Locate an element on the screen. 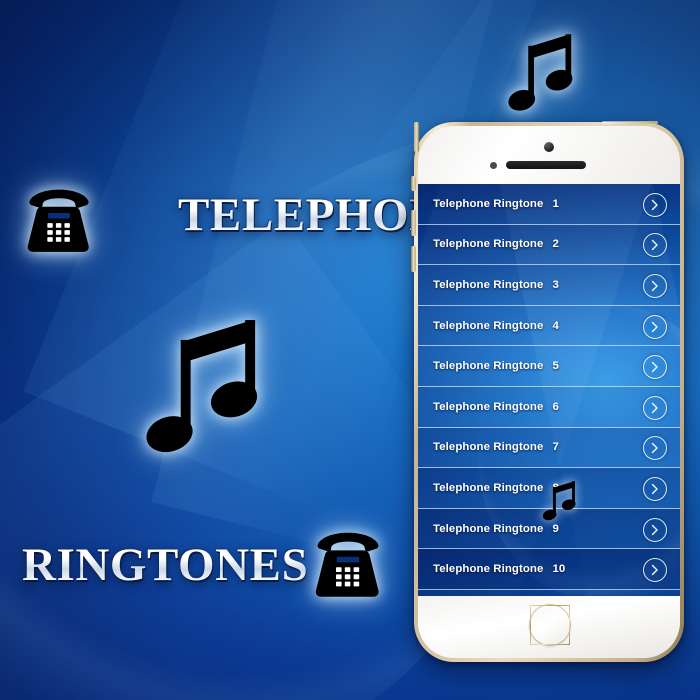  list-item: Telephone Ringtone 3 is located at coordinates (549, 285).